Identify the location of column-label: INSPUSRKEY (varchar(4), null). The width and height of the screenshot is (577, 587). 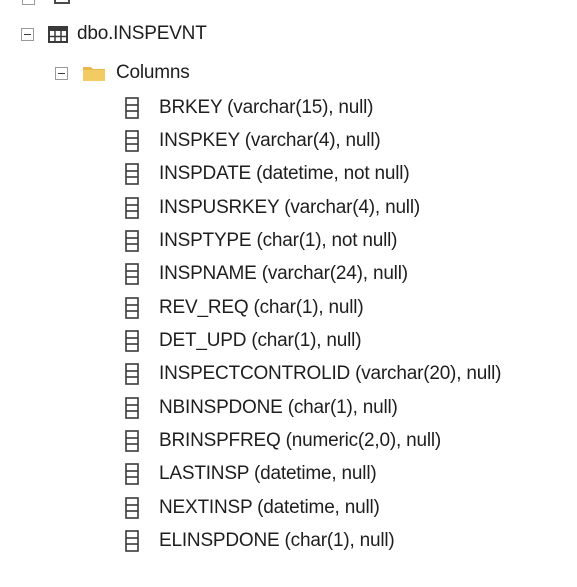
(289, 207).